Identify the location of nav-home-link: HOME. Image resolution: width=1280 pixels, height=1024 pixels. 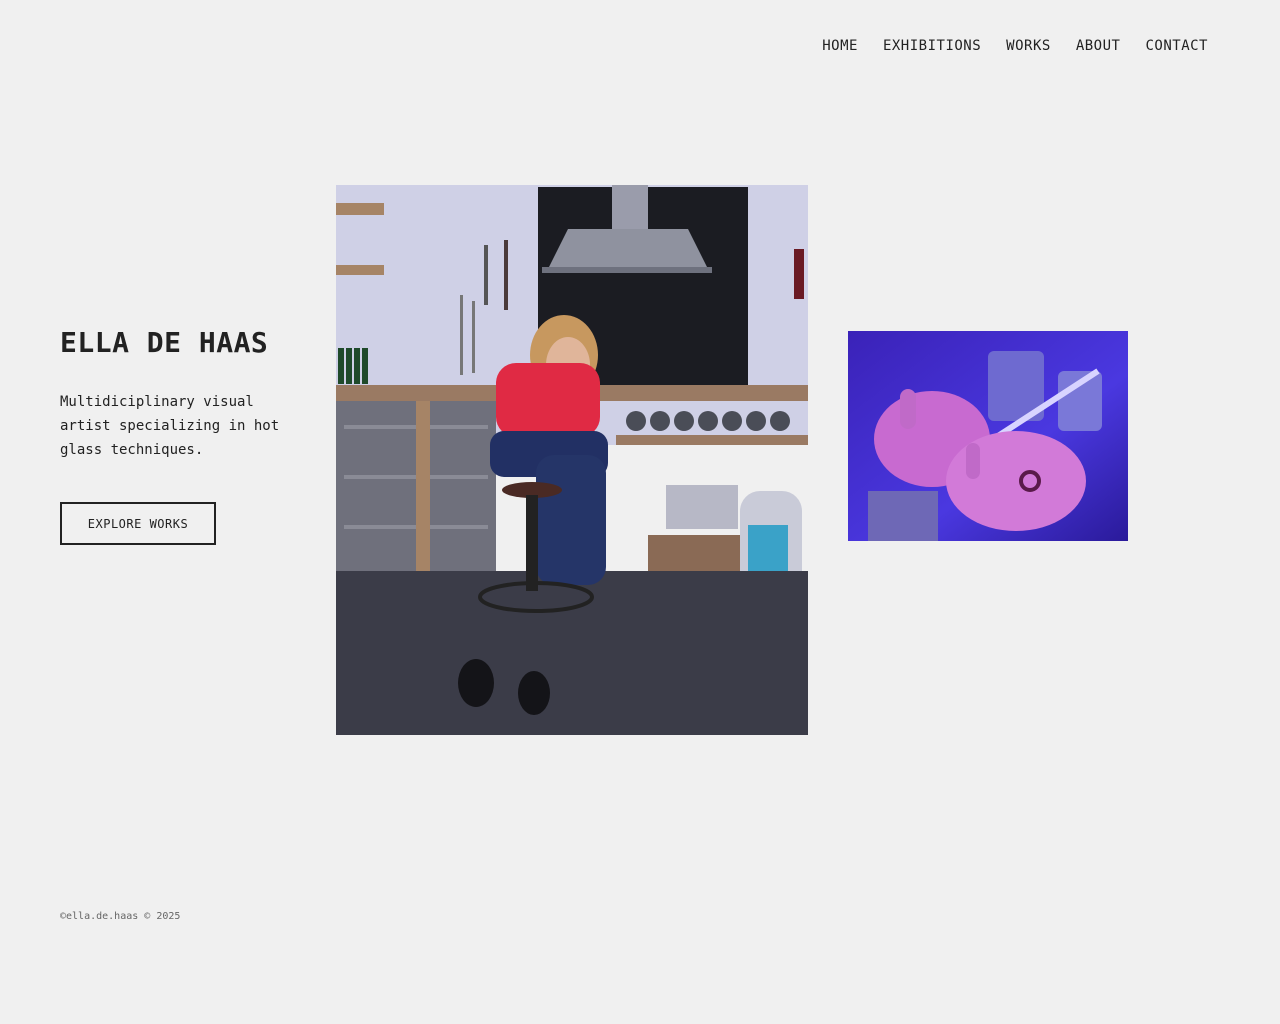
(840, 46).